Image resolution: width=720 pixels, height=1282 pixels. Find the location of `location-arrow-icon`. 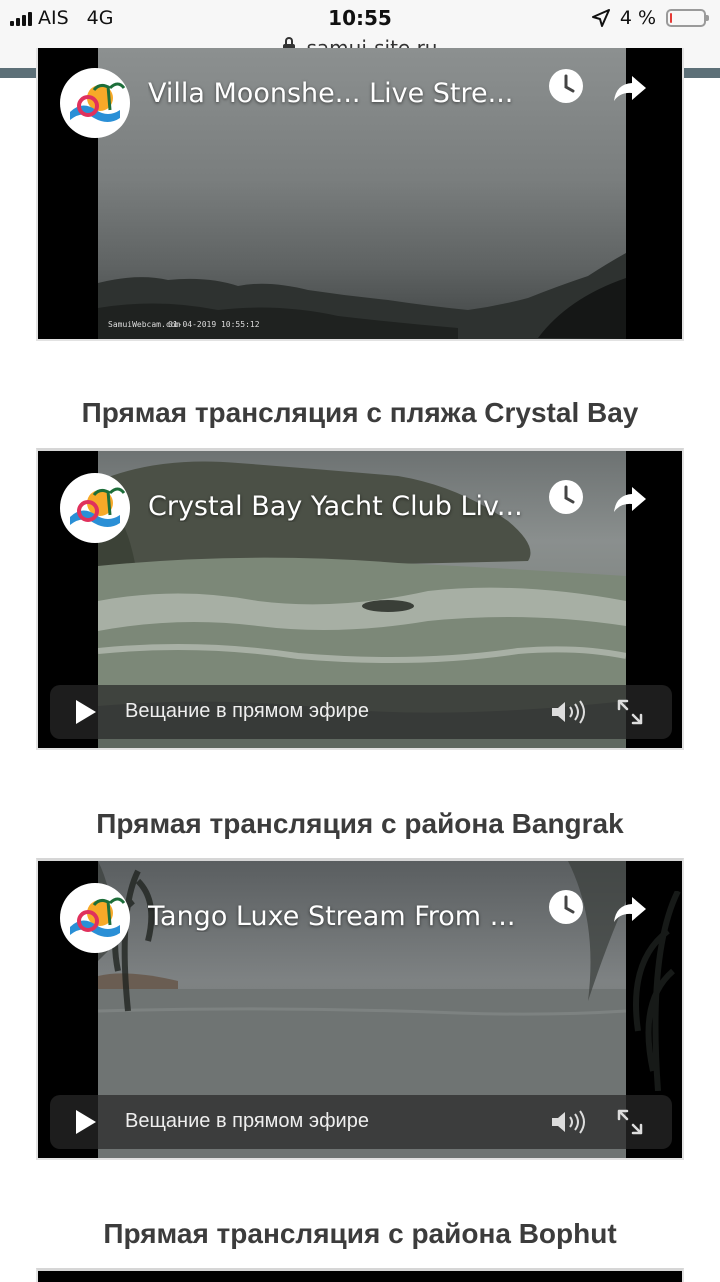

location-arrow-icon is located at coordinates (600, 18).